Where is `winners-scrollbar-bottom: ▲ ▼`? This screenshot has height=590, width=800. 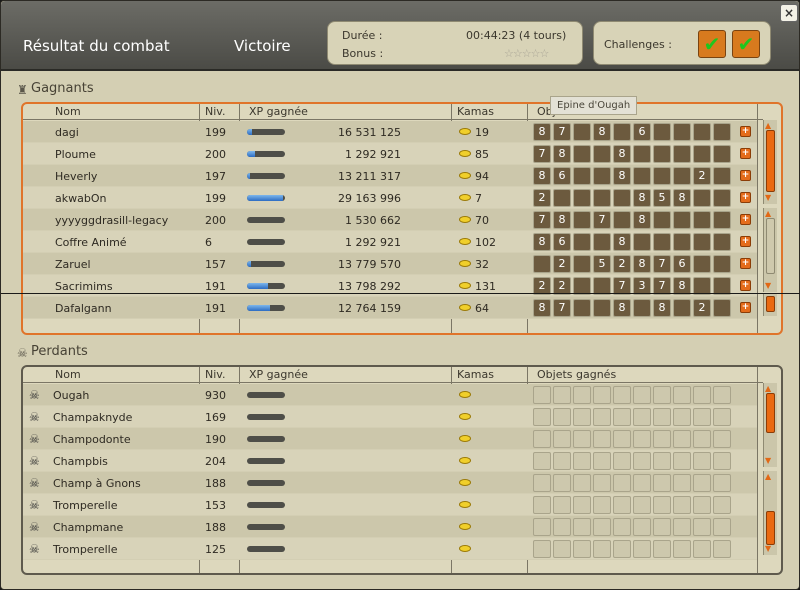
winners-scrollbar-bottom: ▲ ▼ is located at coordinates (770, 250).